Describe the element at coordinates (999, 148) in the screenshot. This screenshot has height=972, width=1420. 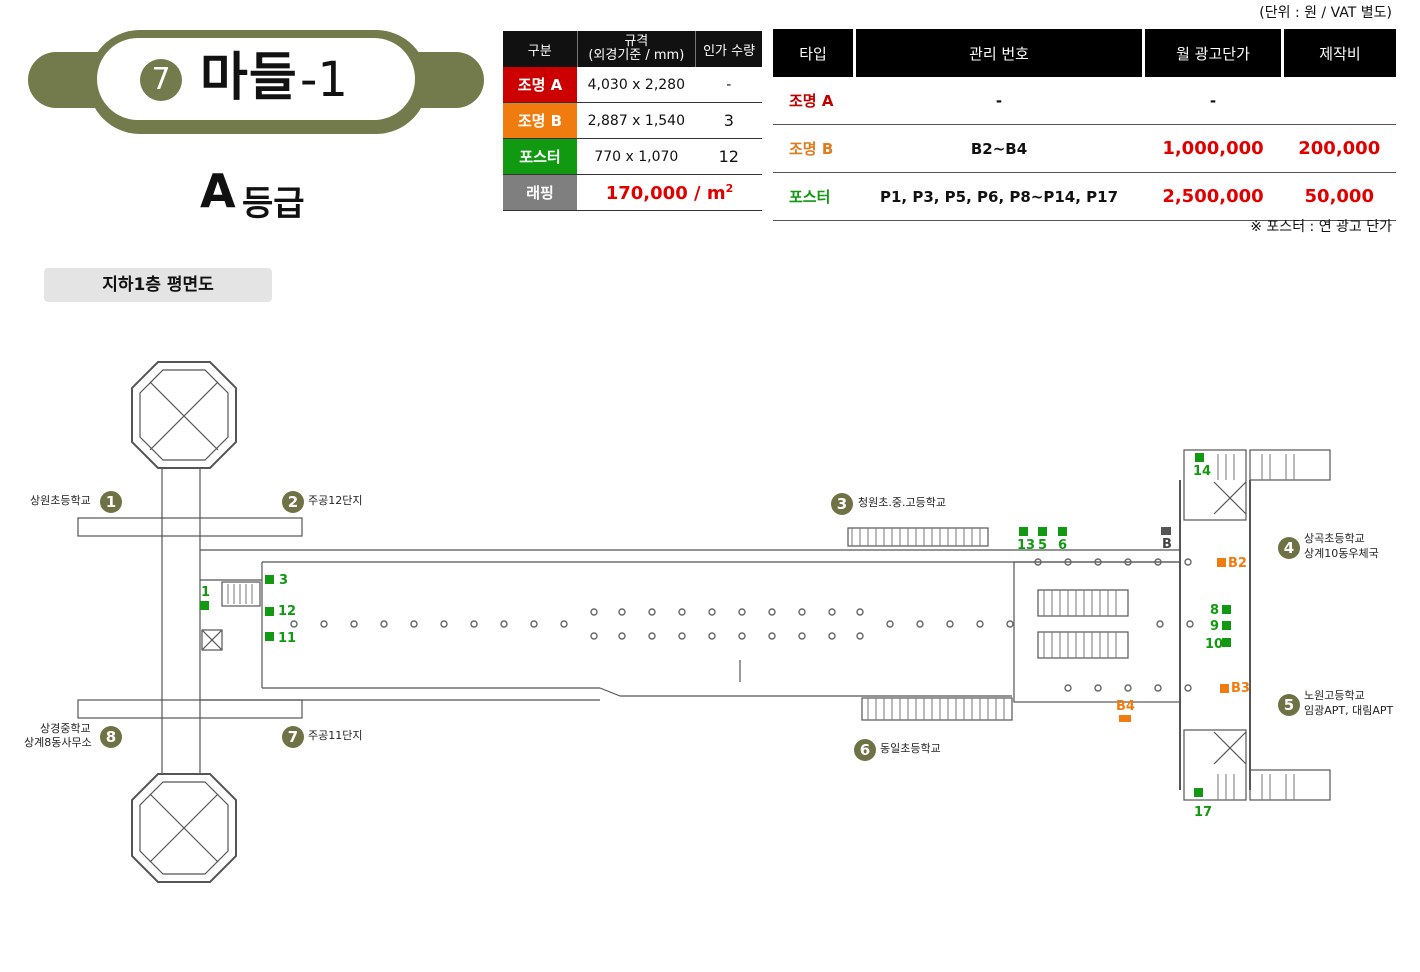
I see `price-codes: B2~B4` at that location.